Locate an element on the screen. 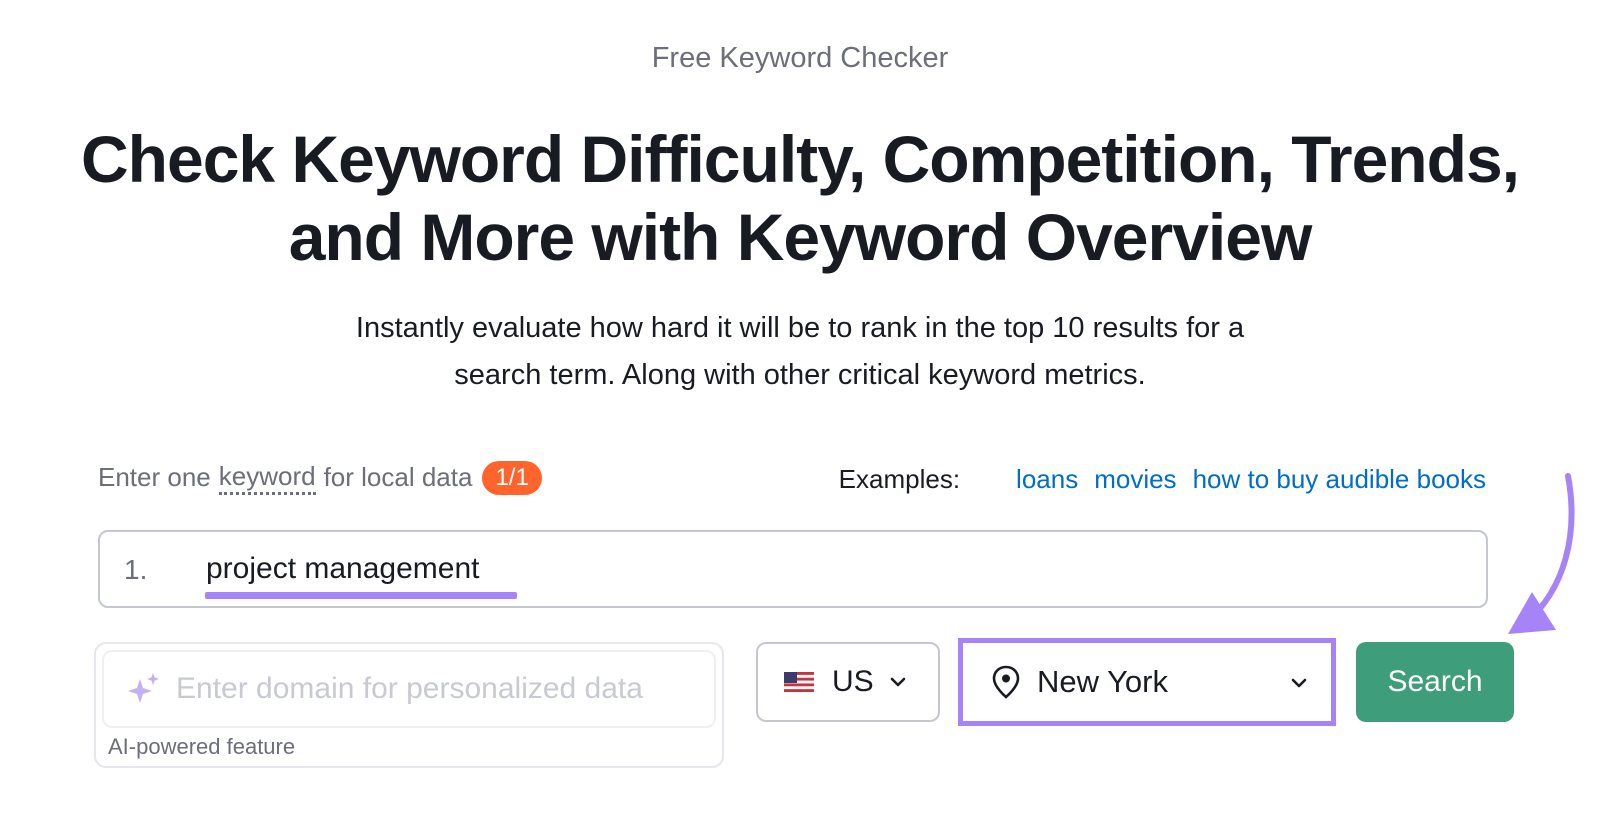 The height and width of the screenshot is (819, 1600). page-title-line-2: and More with Keyword Overview is located at coordinates (800, 237).